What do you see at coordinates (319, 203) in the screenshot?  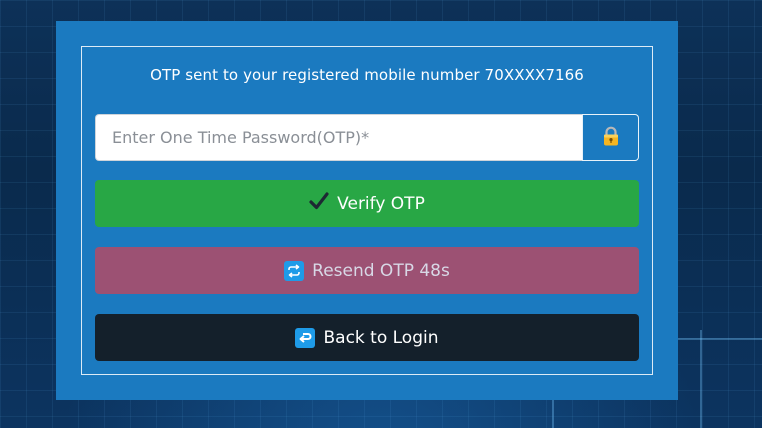 I see `checkmark-icon` at bounding box center [319, 203].